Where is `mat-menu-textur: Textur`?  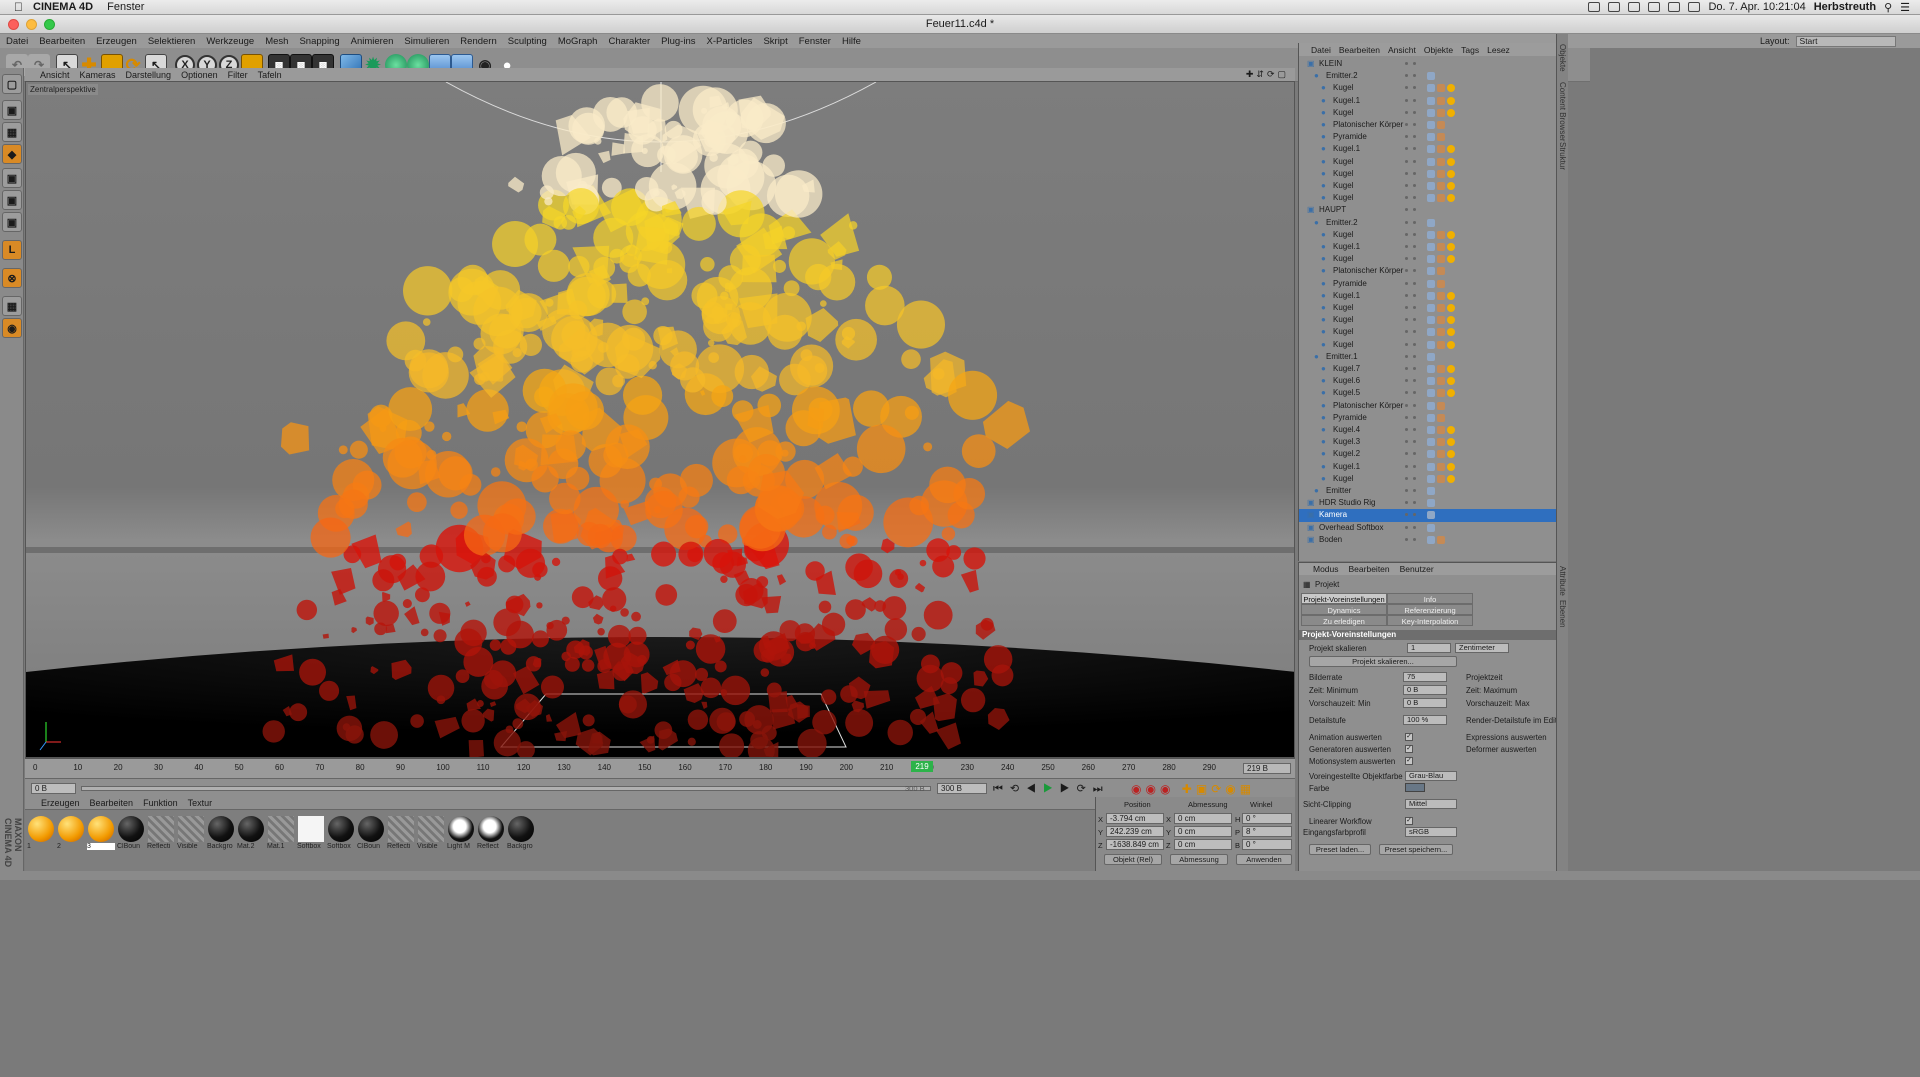
mat-menu-textur: Textur is located at coordinates (200, 803).